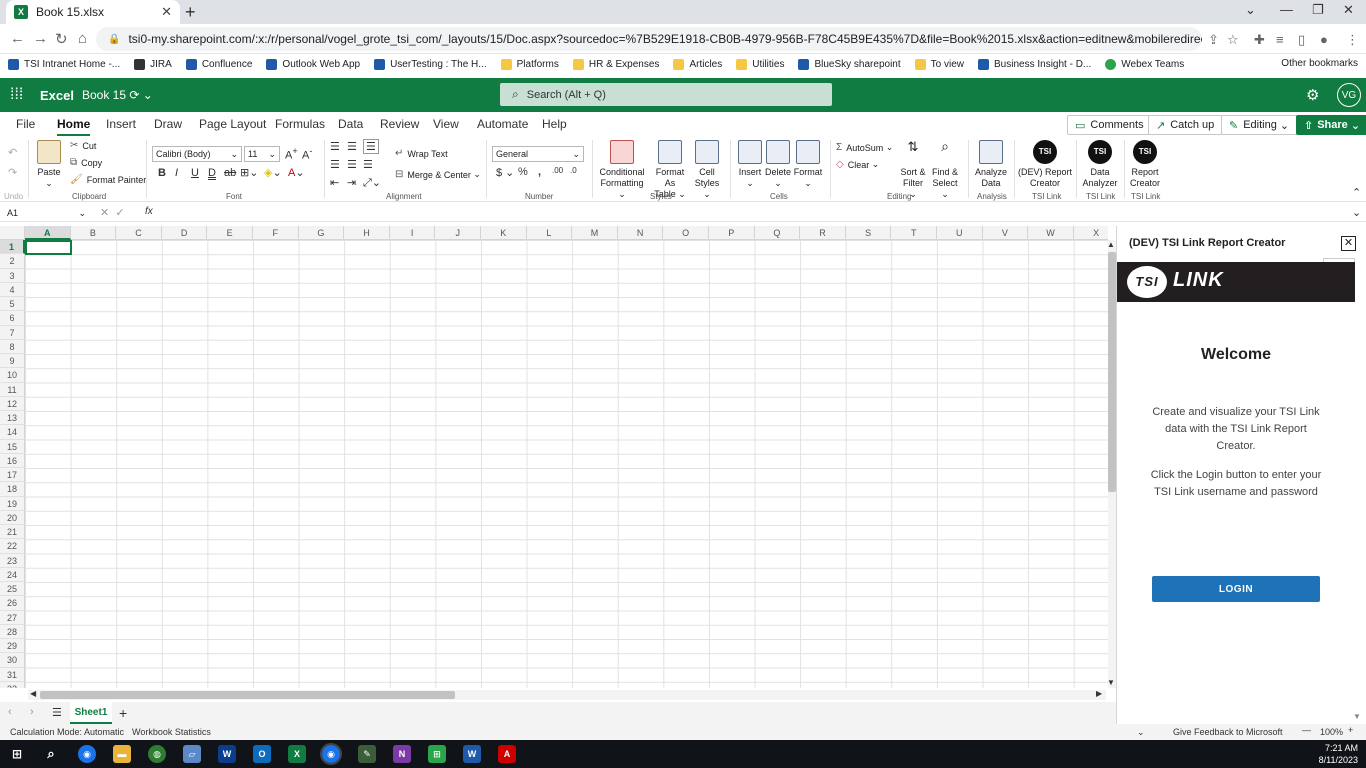 The image size is (1366, 768). Describe the element at coordinates (93, 12) in the screenshot. I see `browser-tab: X Book 15.xlsx ✕` at that location.